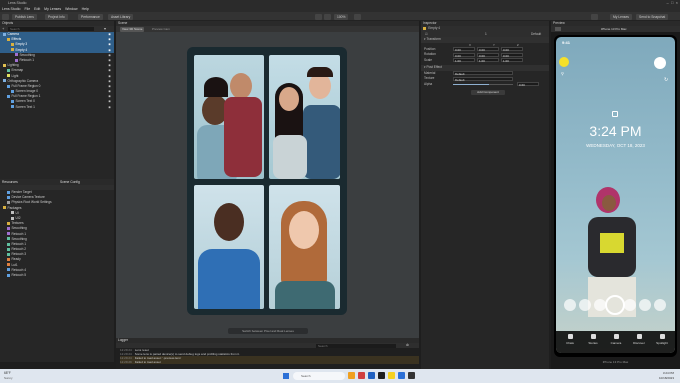  Describe the element at coordinates (652, 16) in the screenshot. I see `send-to-snapchat-button: Send to Snapchat` at that location.